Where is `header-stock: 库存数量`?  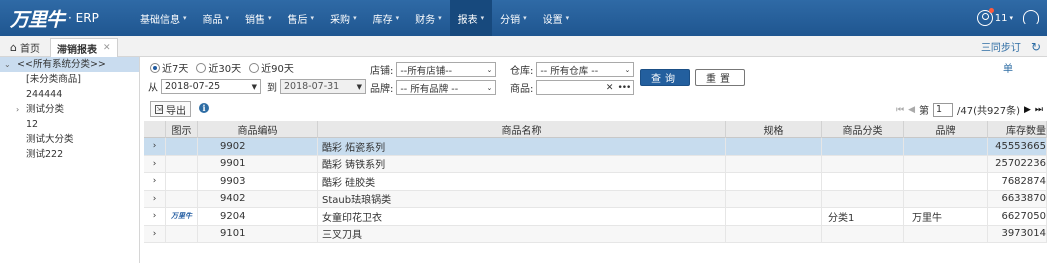 header-stock: 库存数量 is located at coordinates (1017, 129).